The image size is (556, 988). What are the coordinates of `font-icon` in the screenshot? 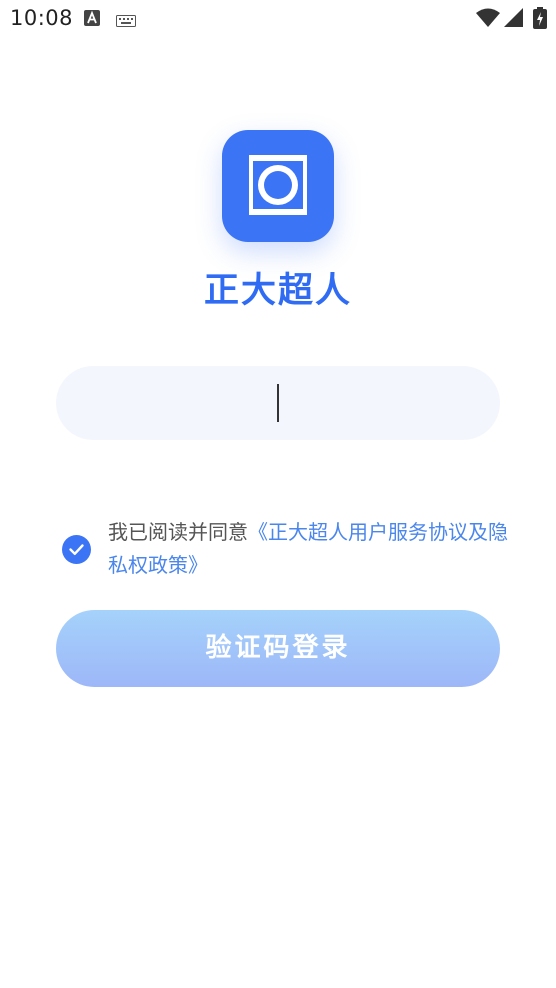 It's located at (92, 18).